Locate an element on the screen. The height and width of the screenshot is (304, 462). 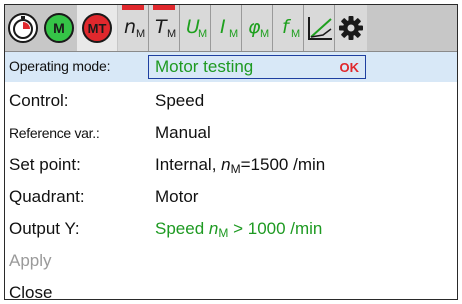
motor-manual-icon: M is located at coordinates (59, 28).